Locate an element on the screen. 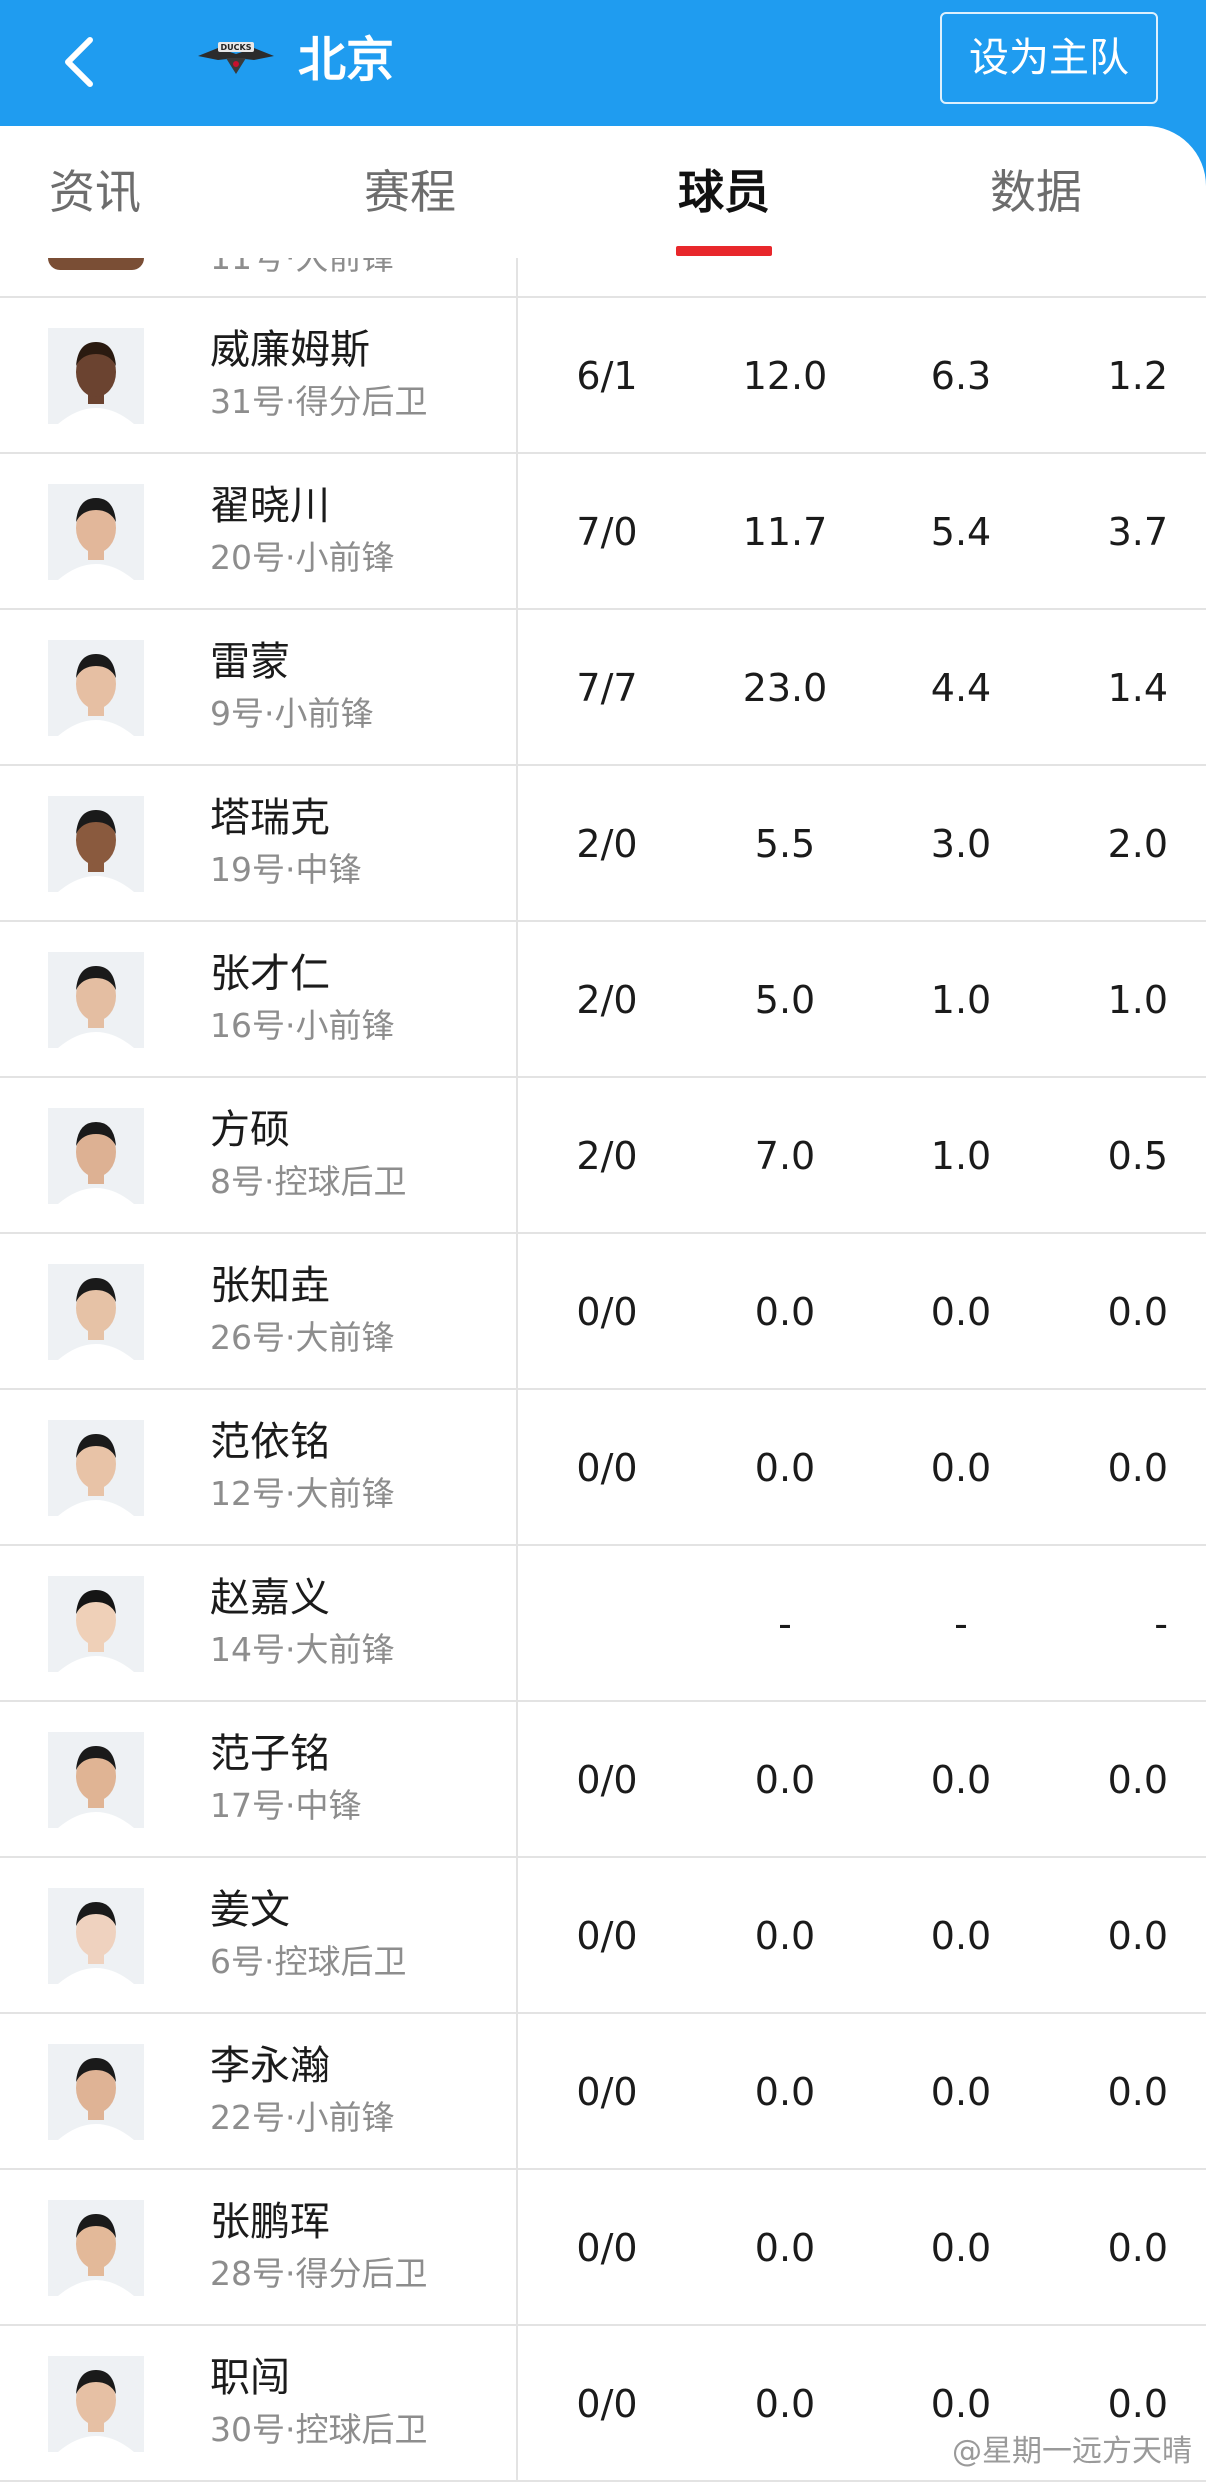  rebounds-avg: 3.0 is located at coordinates (961, 844).